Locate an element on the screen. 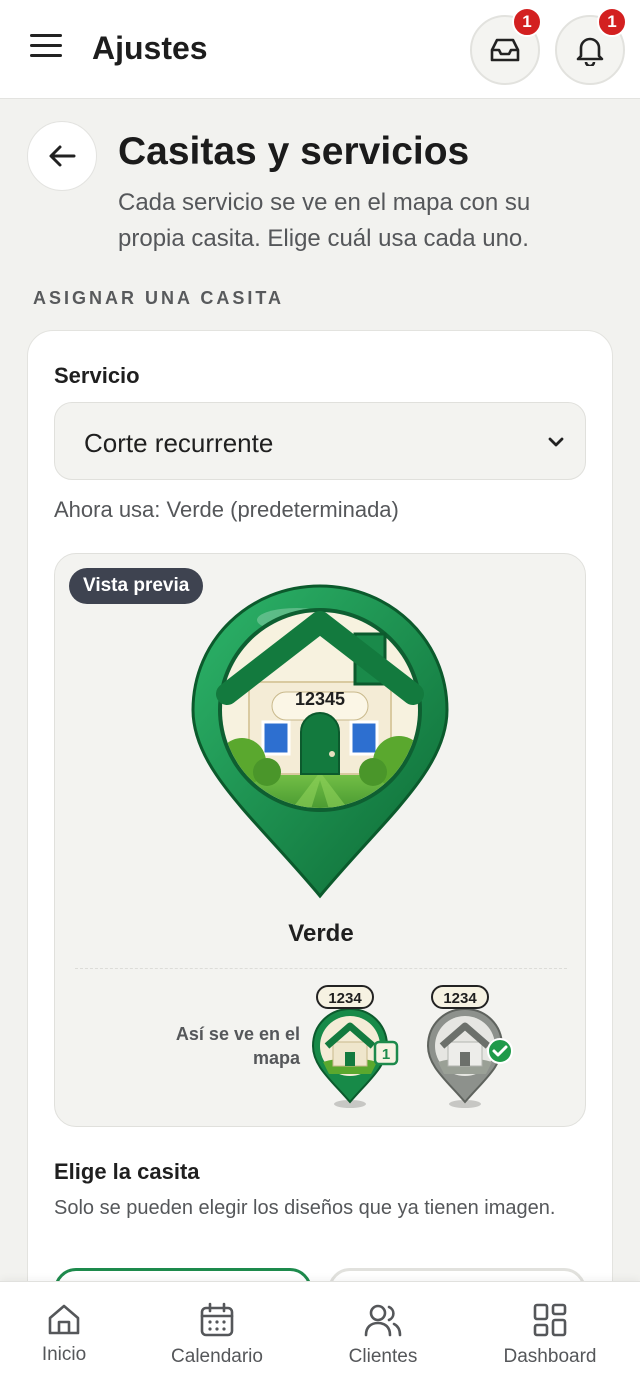 The image size is (640, 1385). nav-item-dashboard: Dashboard is located at coordinates (550, 1333).